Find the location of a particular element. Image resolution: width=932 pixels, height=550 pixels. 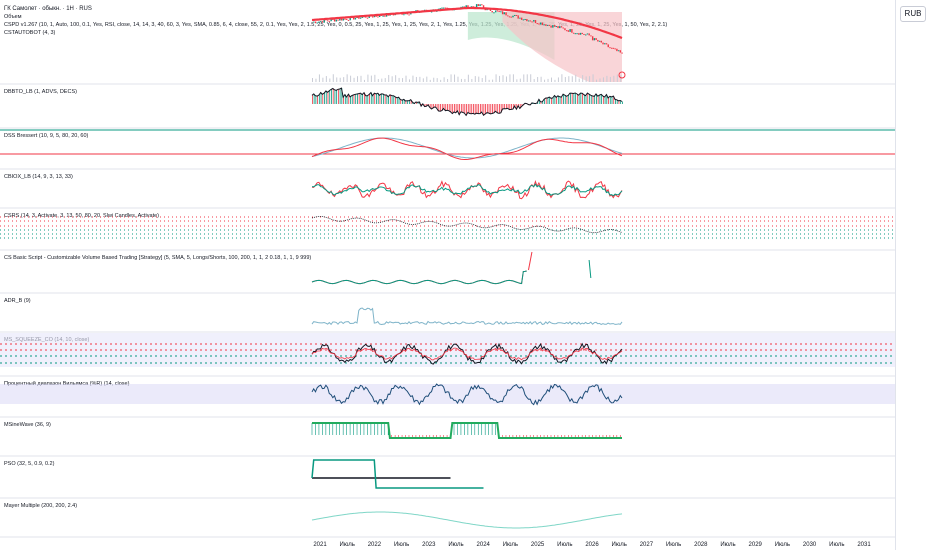

cs-basic-spike is located at coordinates (530, 261).